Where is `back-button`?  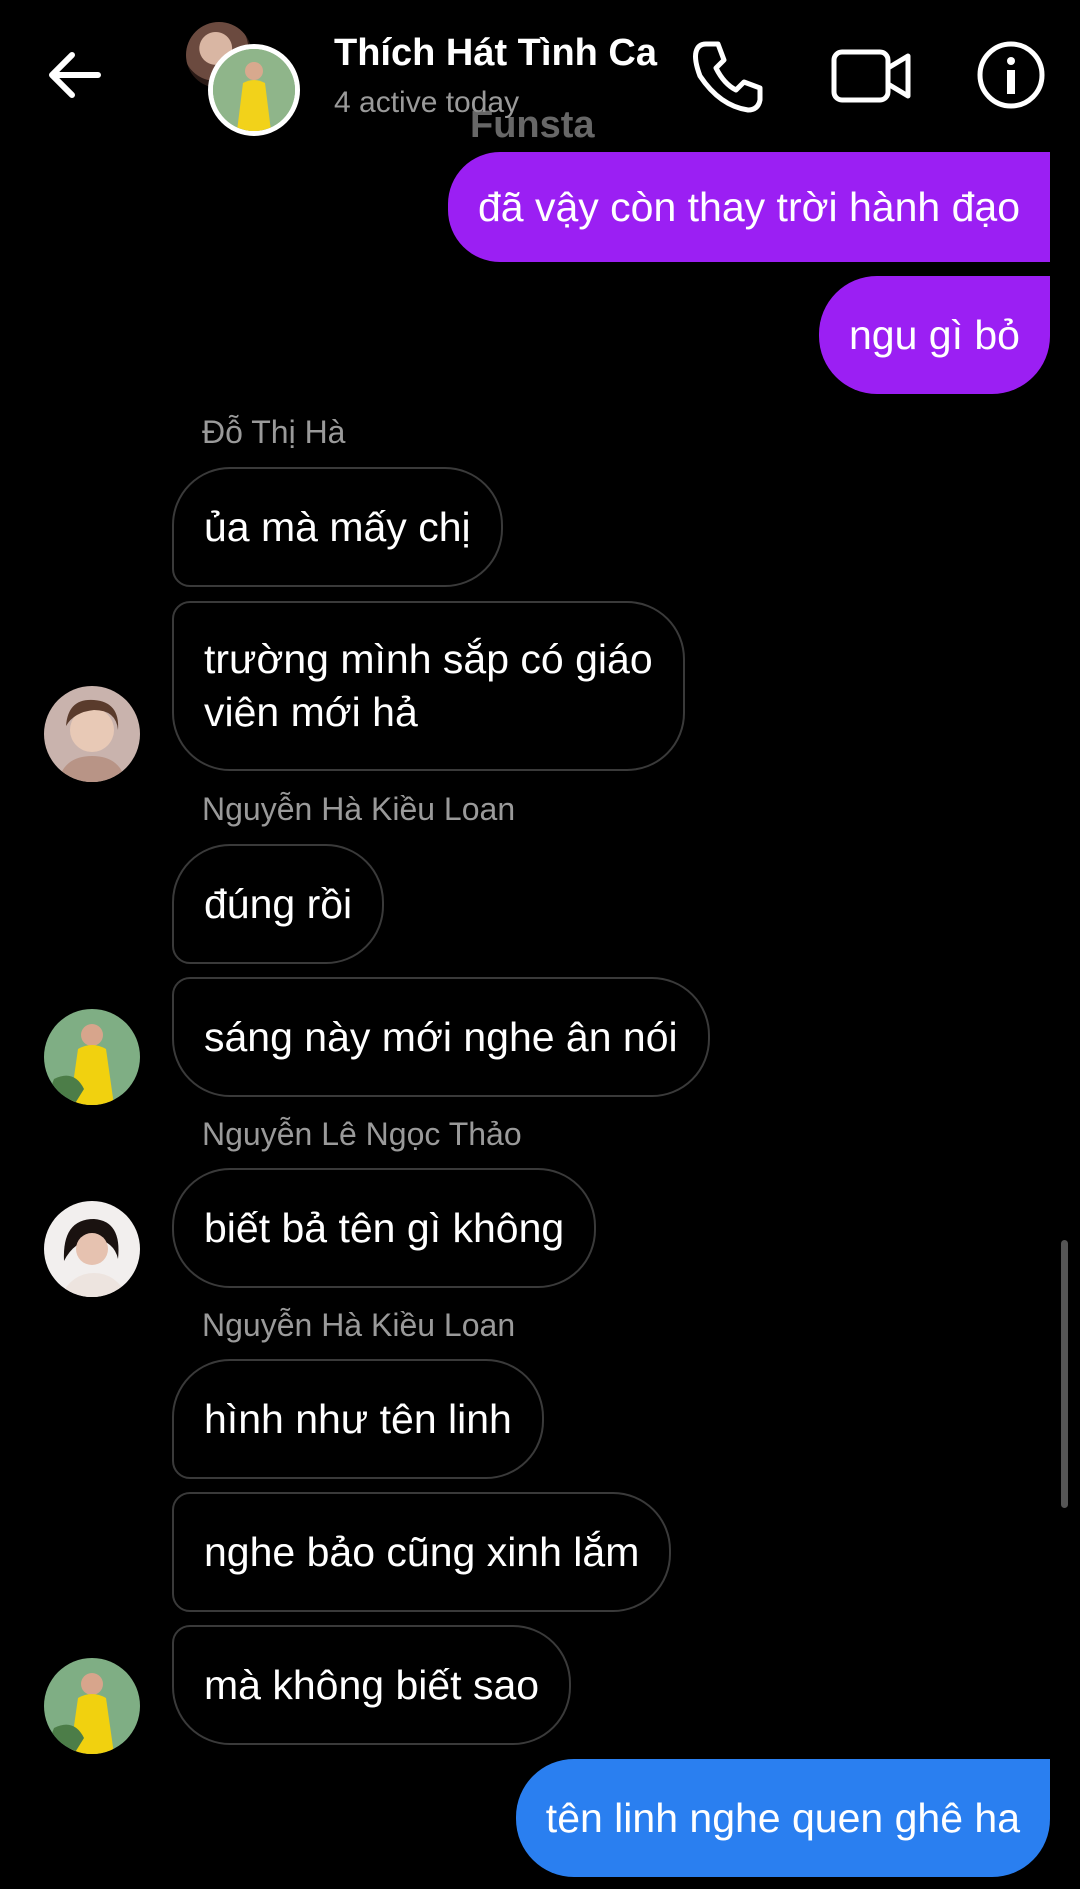
back-button is located at coordinates (75, 75).